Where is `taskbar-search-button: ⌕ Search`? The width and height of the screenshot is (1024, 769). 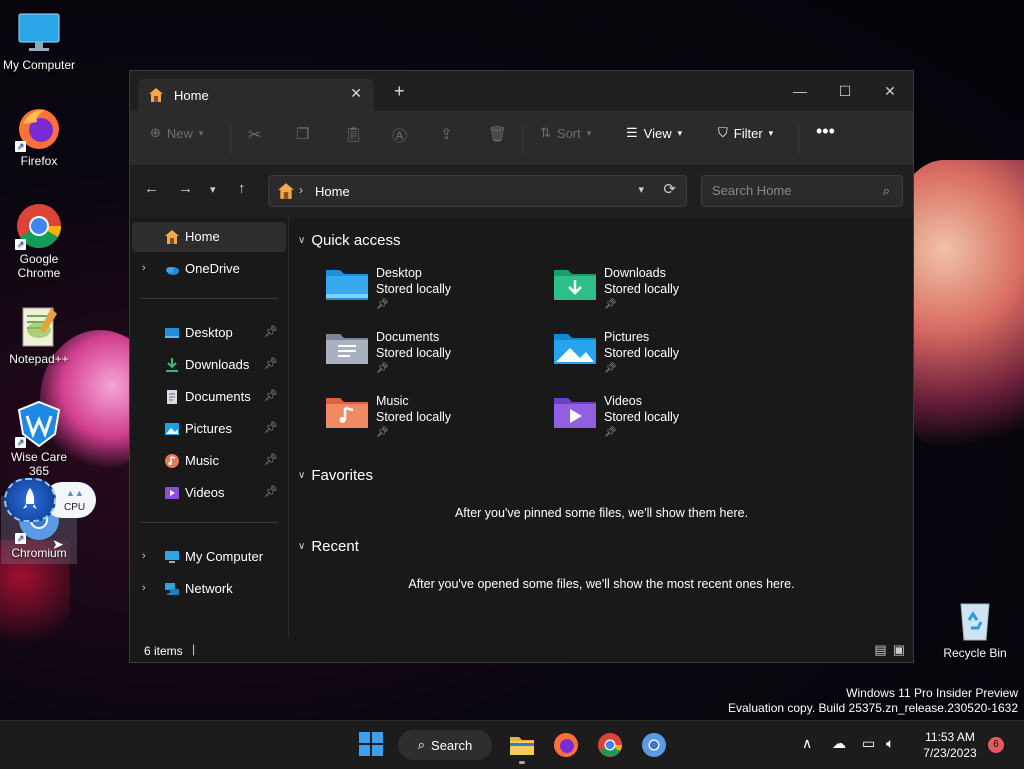
taskbar-search-button: ⌕ Search is located at coordinates (445, 745).